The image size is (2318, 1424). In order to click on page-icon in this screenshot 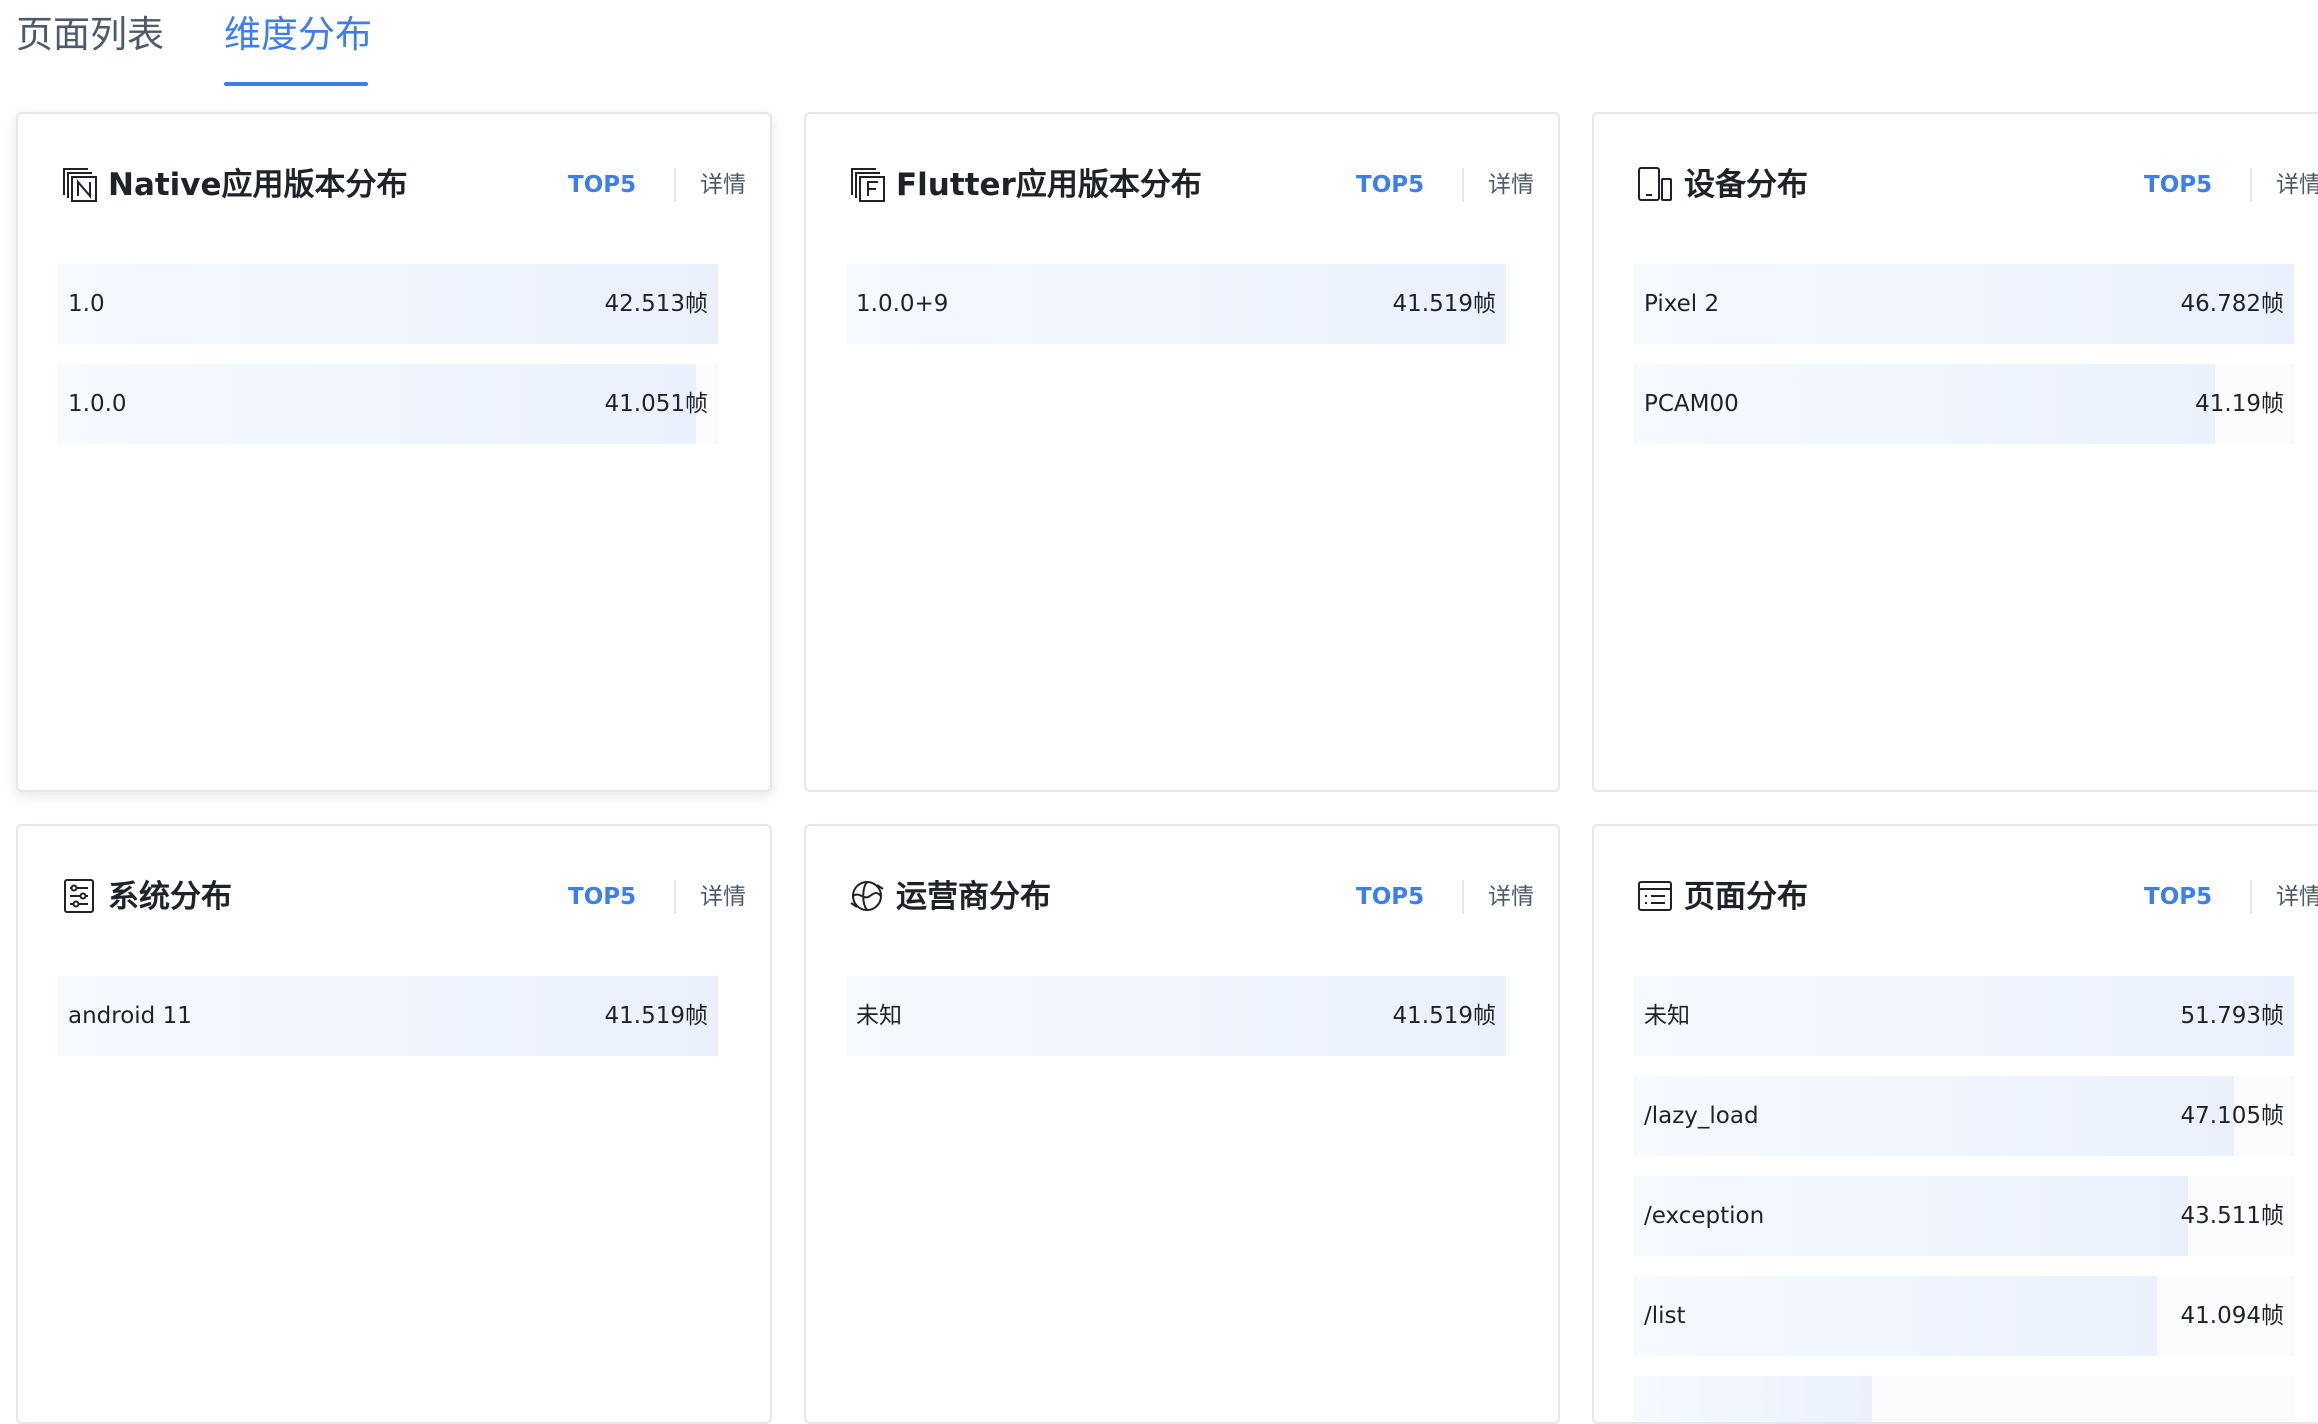, I will do `click(1655, 896)`.